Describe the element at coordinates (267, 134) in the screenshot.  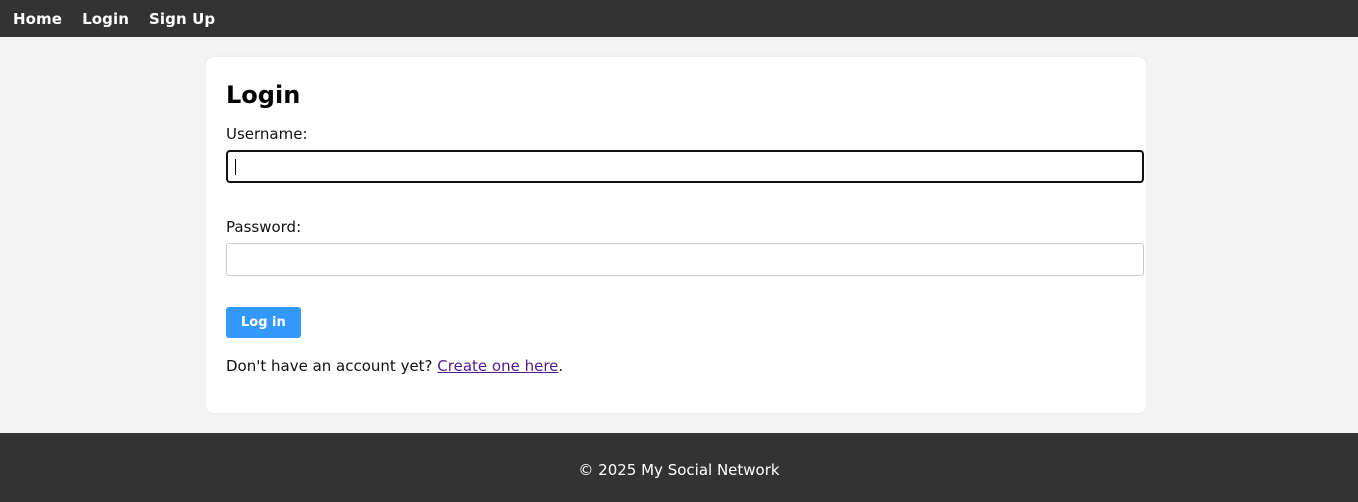
I see `username-label: Username:` at that location.